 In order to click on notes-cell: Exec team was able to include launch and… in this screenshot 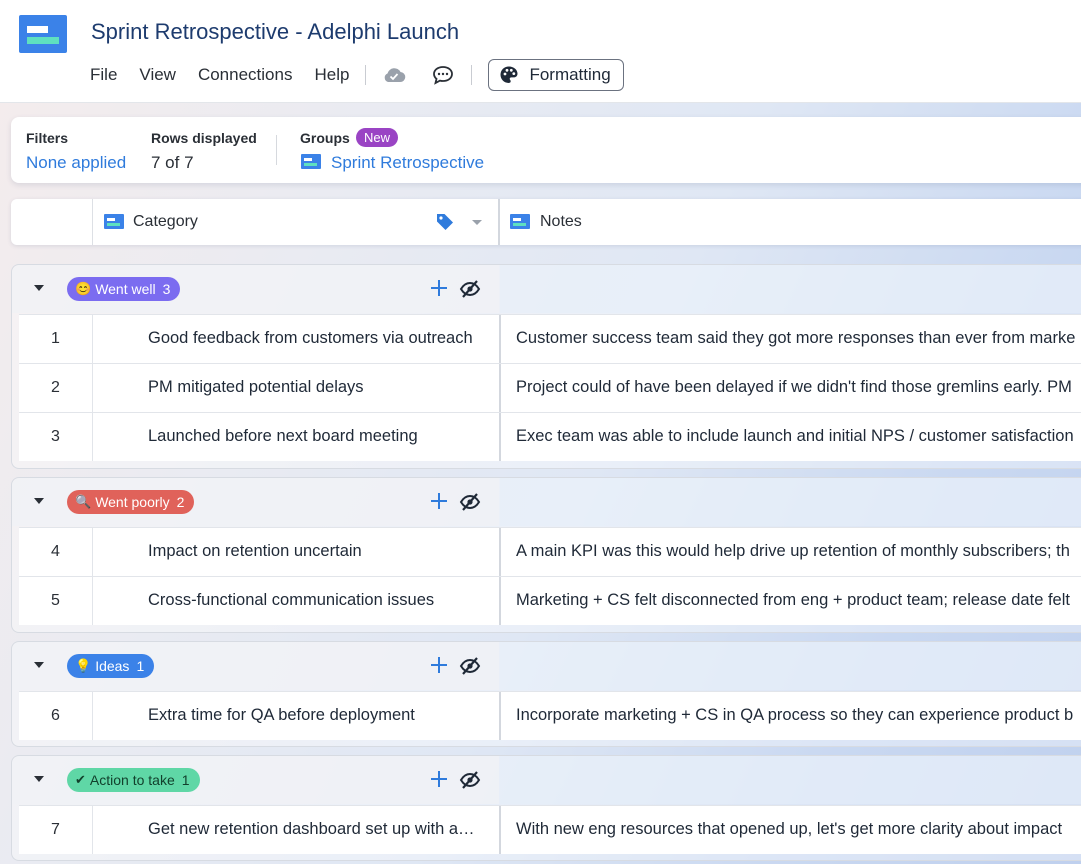, I will do `click(798, 436)`.